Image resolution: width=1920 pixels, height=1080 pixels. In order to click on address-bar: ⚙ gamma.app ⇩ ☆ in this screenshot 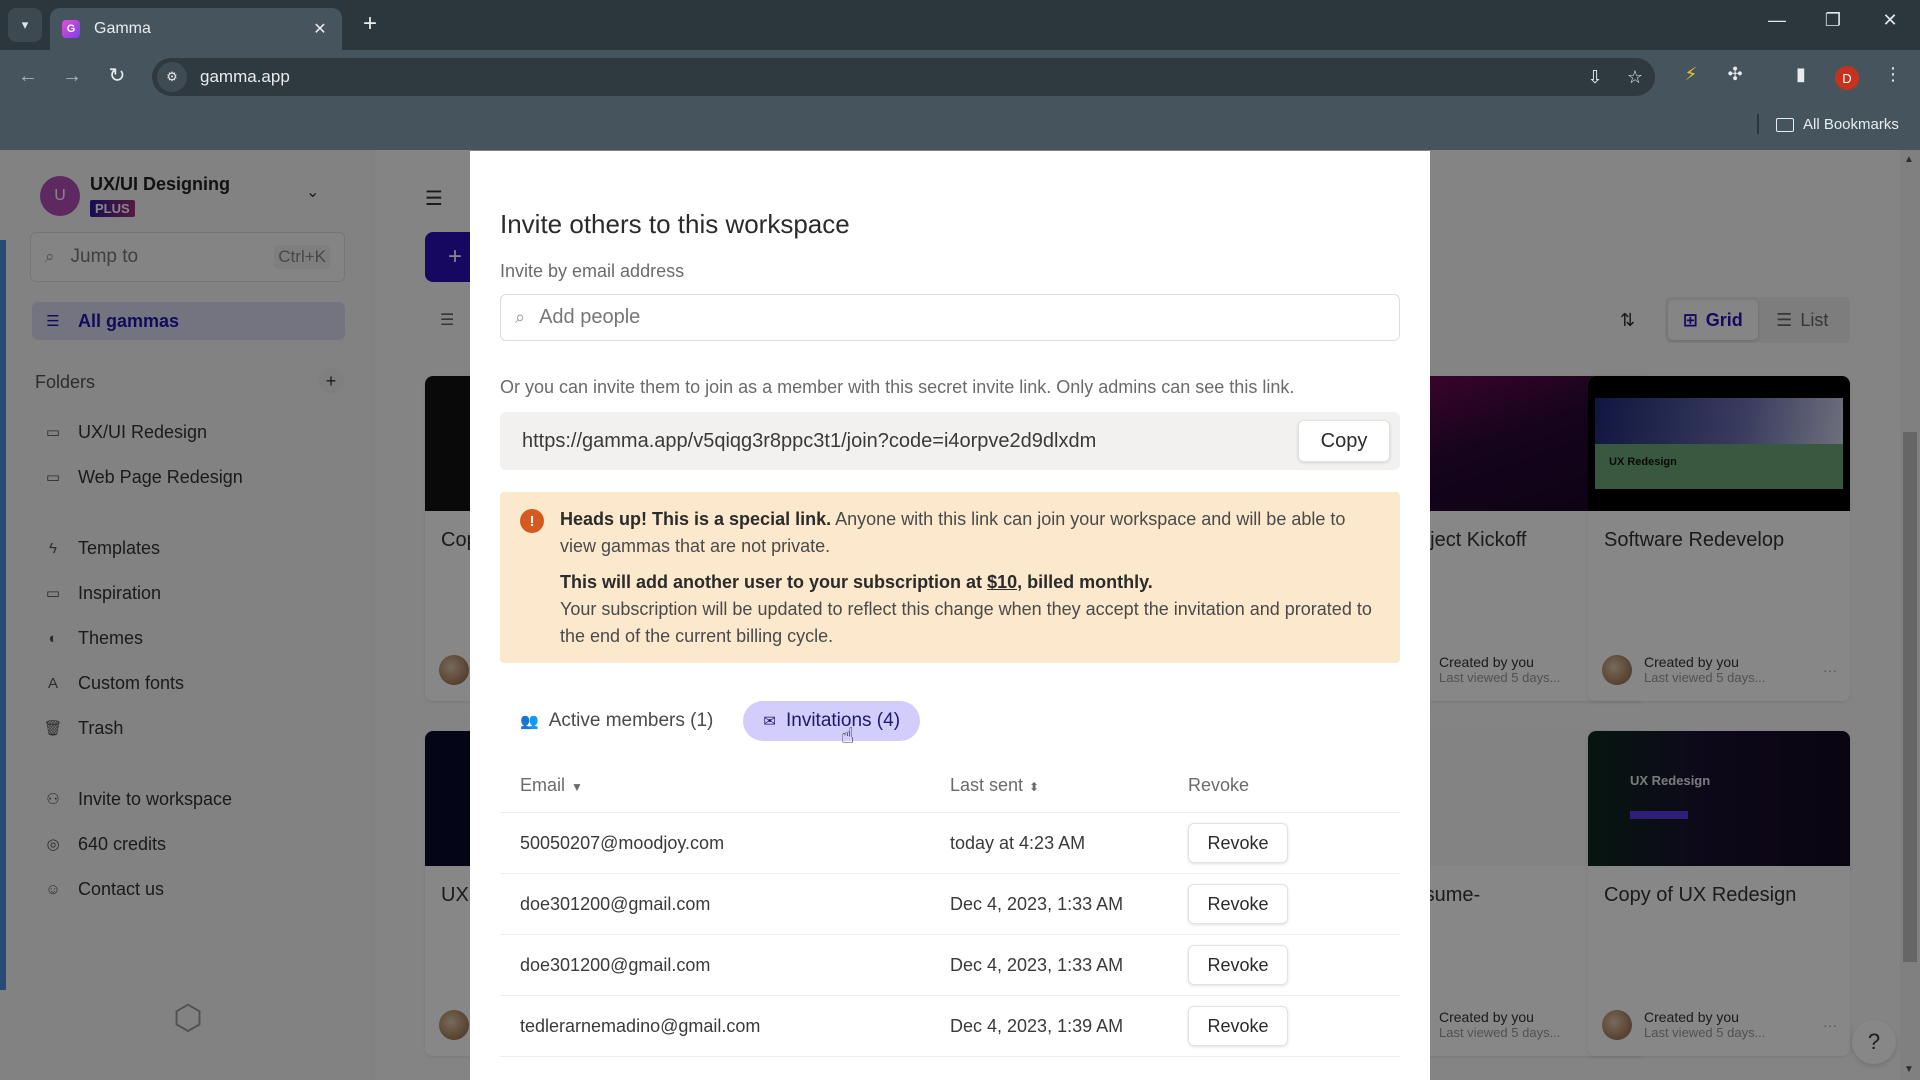, I will do `click(903, 77)`.